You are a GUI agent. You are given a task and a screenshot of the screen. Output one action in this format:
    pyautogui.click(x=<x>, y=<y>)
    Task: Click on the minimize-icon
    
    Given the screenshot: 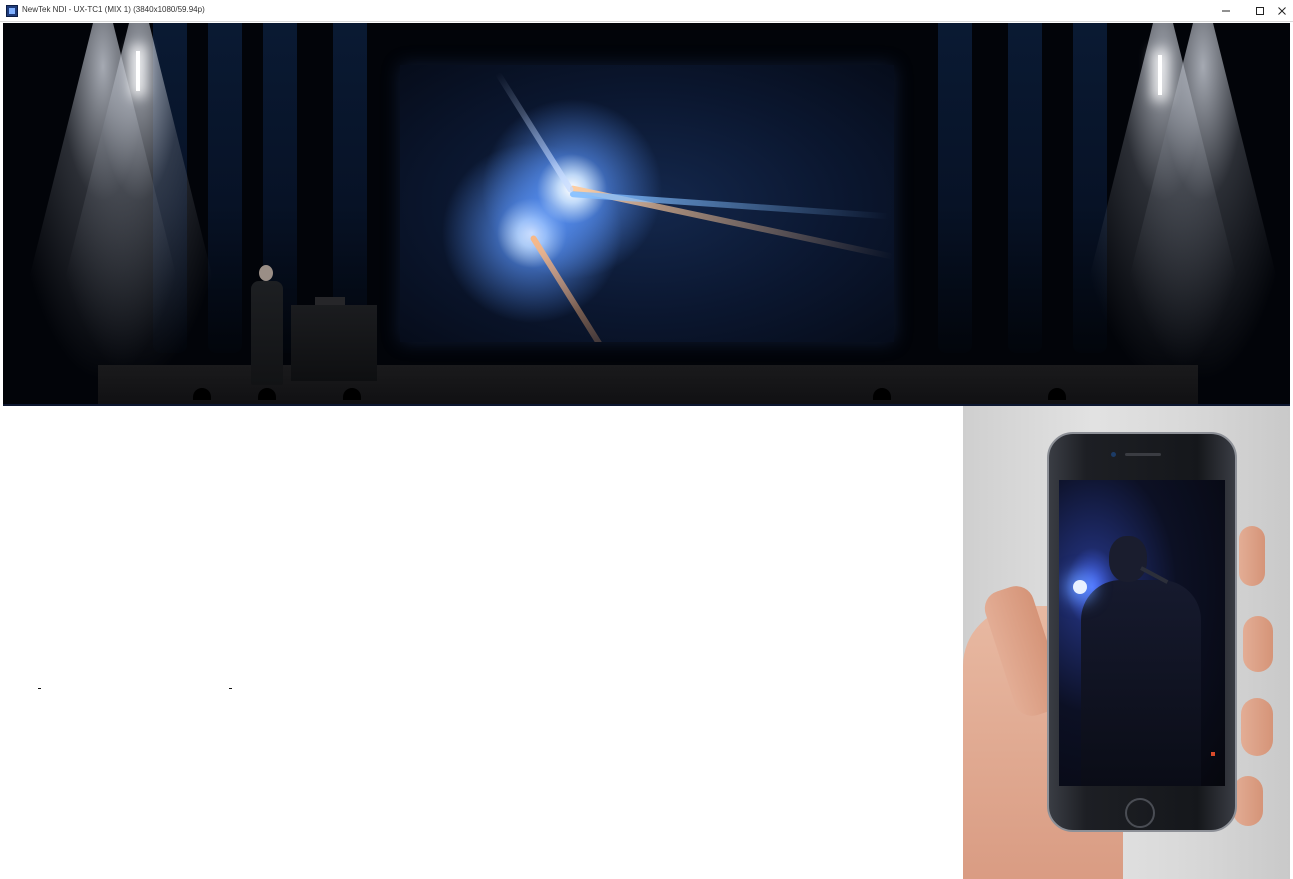 What is the action you would take?
    pyautogui.click(x=1226, y=11)
    